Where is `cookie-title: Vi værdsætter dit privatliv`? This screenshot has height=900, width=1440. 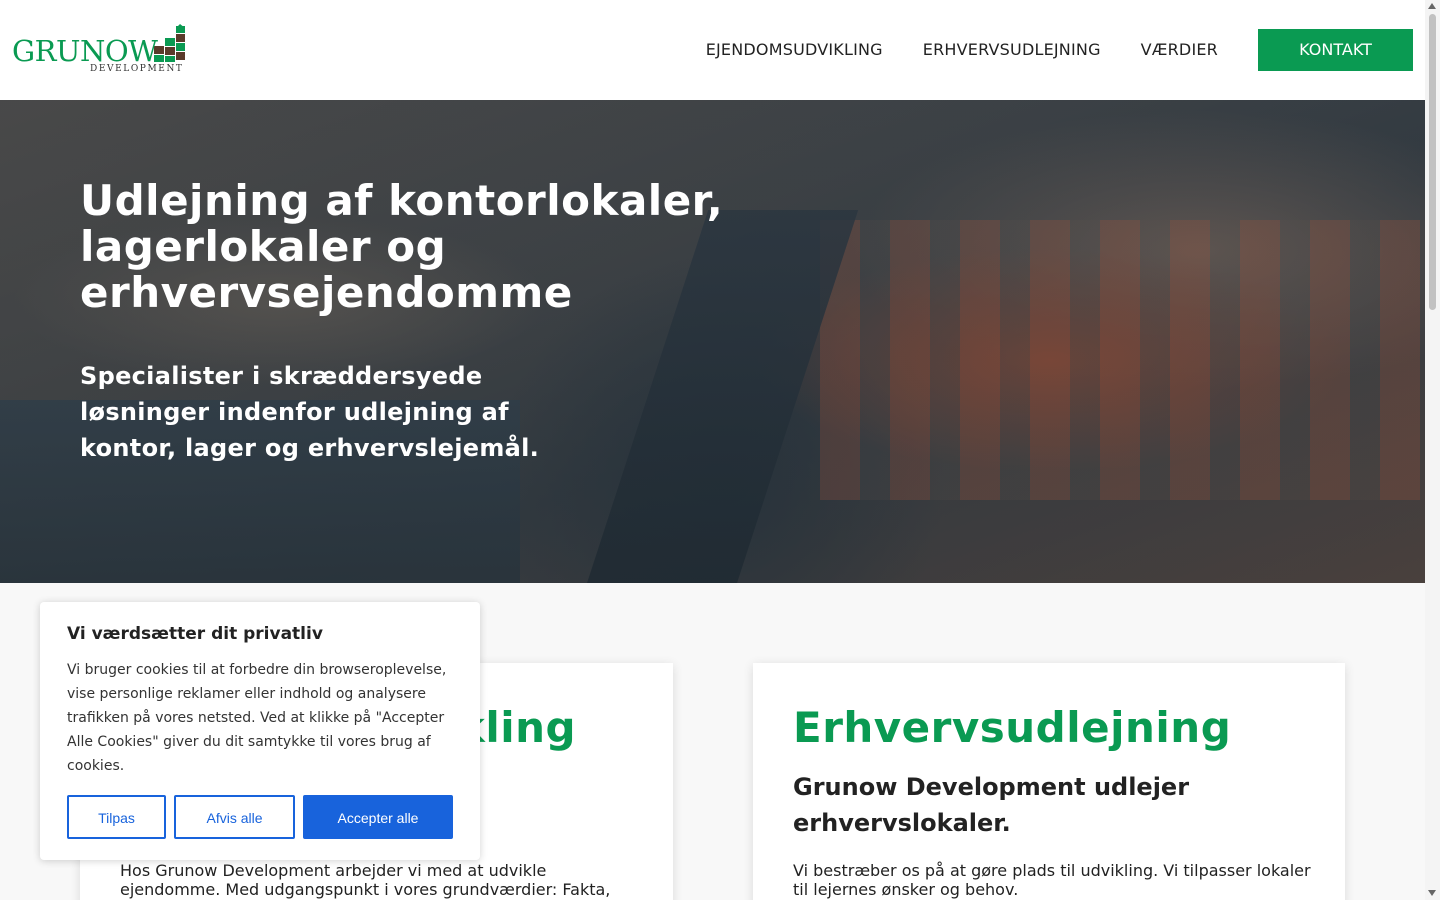 cookie-title: Vi værdsætter dit privatliv is located at coordinates (195, 634).